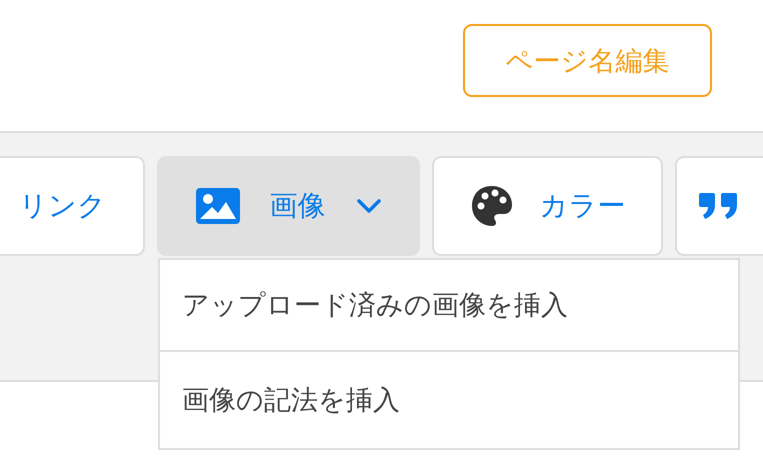 This screenshot has height=475, width=763. What do you see at coordinates (492, 206) in the screenshot?
I see `palette-icon` at bounding box center [492, 206].